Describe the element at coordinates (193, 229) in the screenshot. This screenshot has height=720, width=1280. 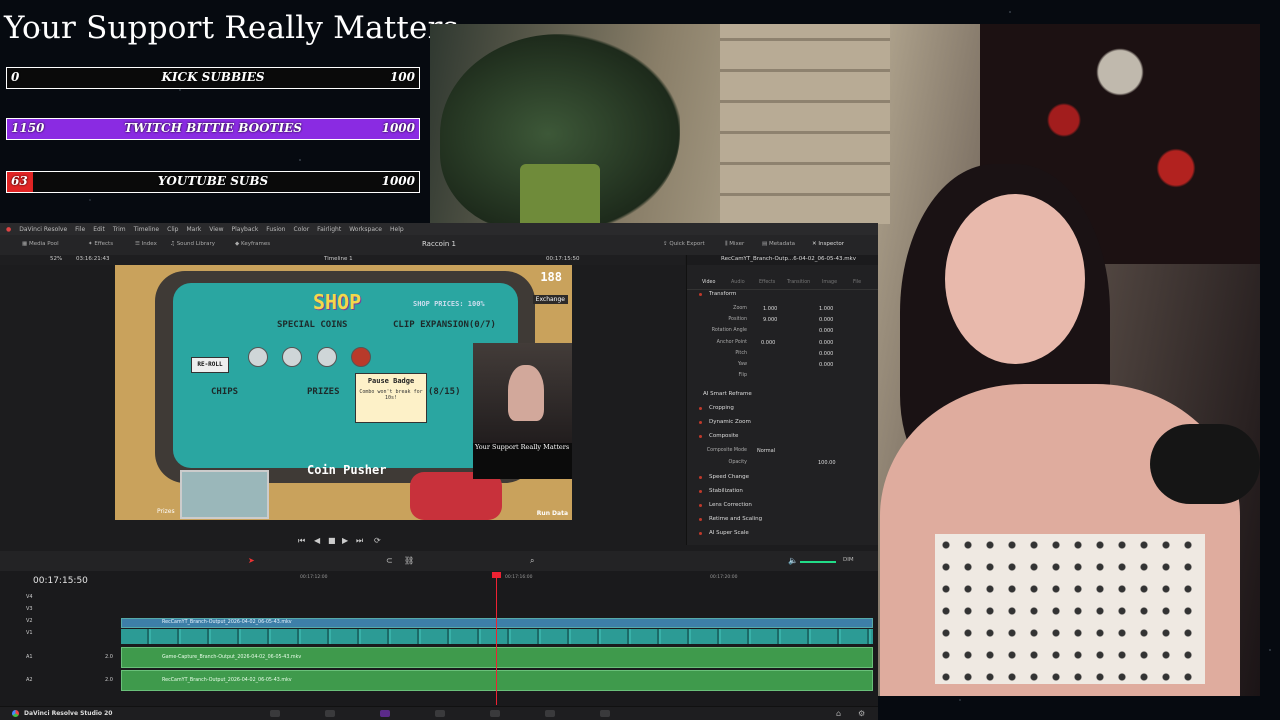
I see `menu-item: Mark` at that location.